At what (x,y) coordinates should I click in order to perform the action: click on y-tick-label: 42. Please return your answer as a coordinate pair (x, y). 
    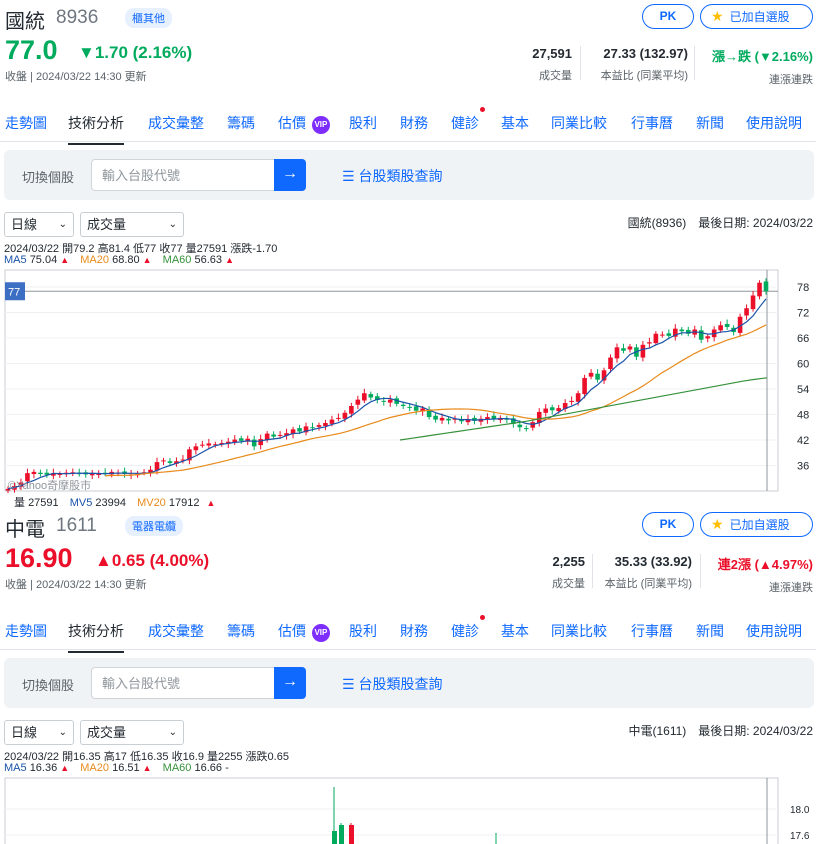
    Looking at the image, I should click on (803, 441).